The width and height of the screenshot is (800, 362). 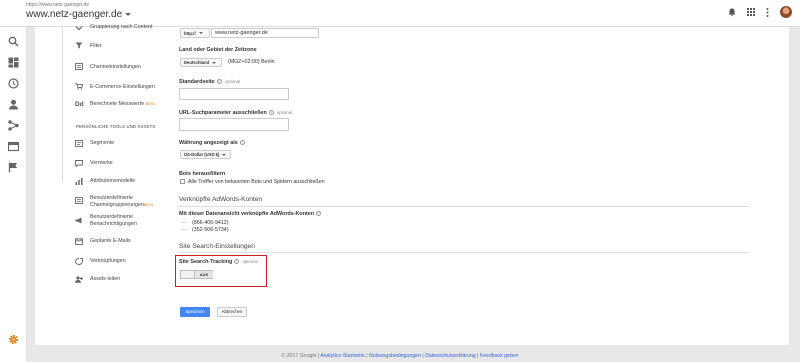 I want to click on analytics-home-link: Analytics-Startseite, so click(x=342, y=356).